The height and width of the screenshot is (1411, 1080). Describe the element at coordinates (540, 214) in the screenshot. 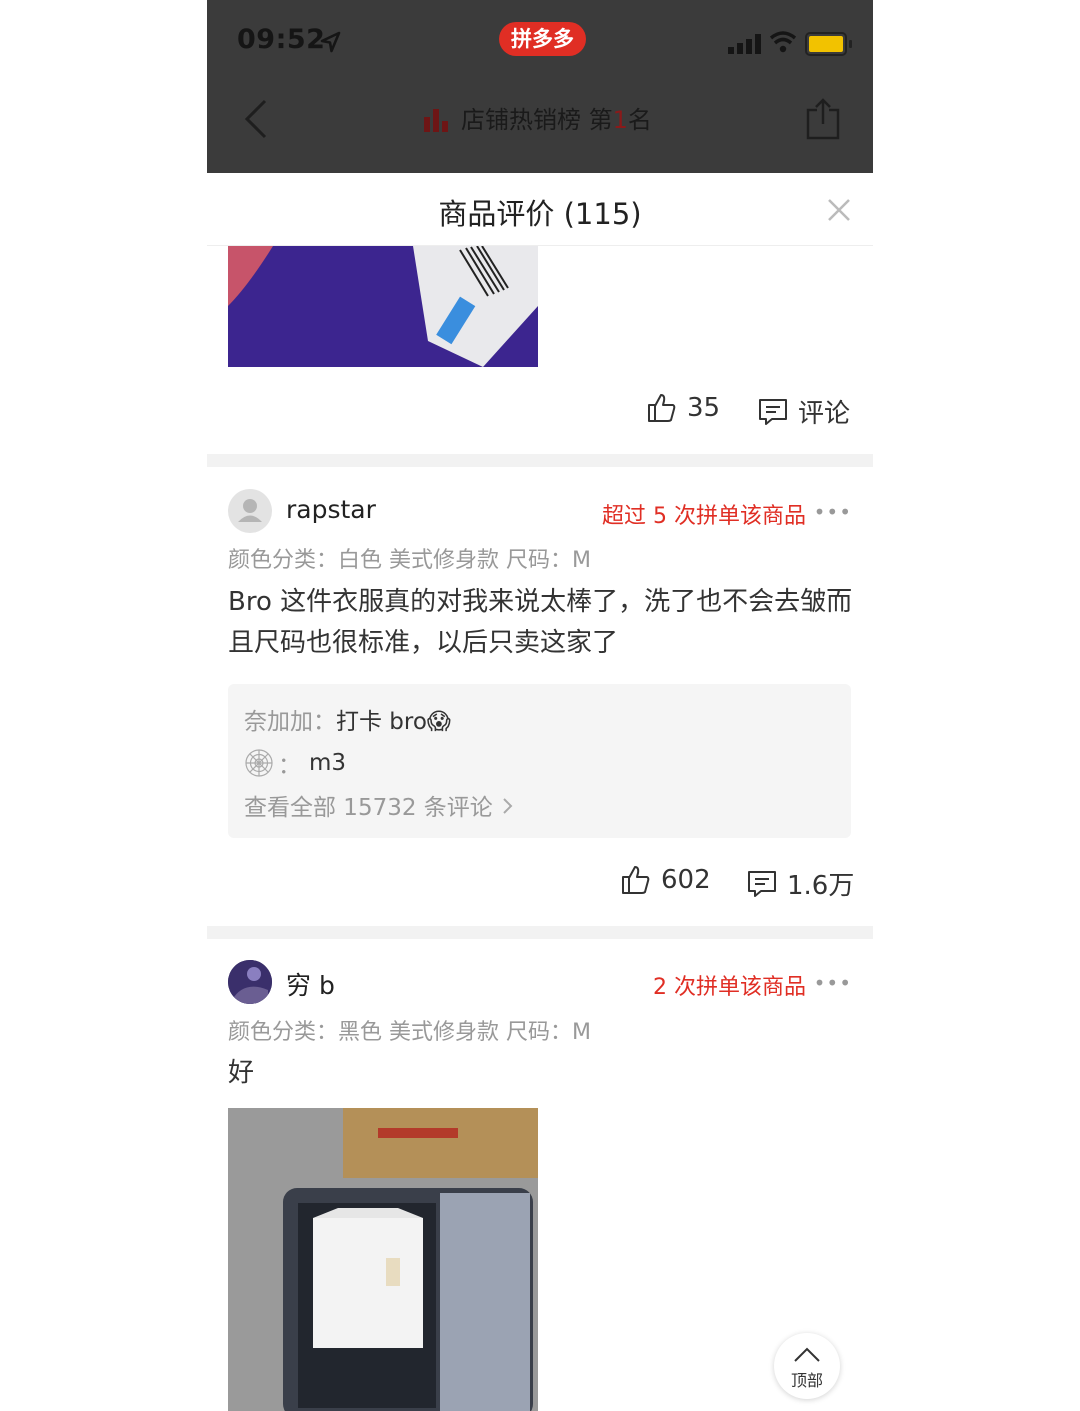

I see `reviews-title: 商品评价 (115)` at that location.